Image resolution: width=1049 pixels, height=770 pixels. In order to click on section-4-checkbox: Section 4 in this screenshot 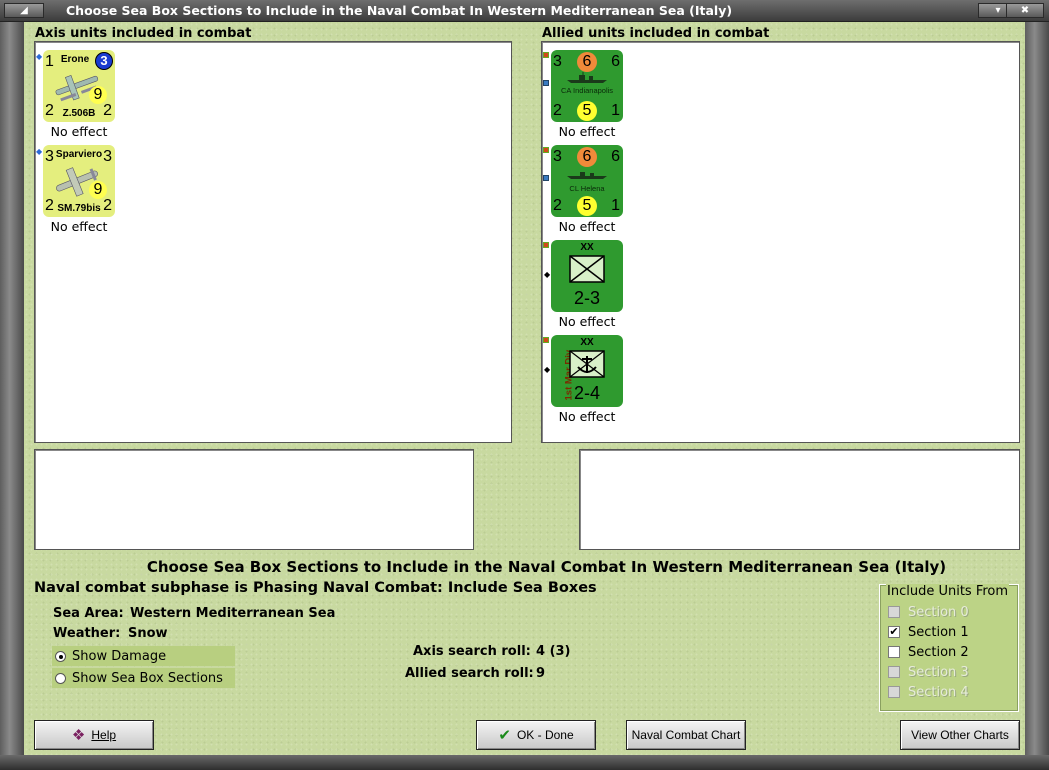, I will do `click(928, 692)`.